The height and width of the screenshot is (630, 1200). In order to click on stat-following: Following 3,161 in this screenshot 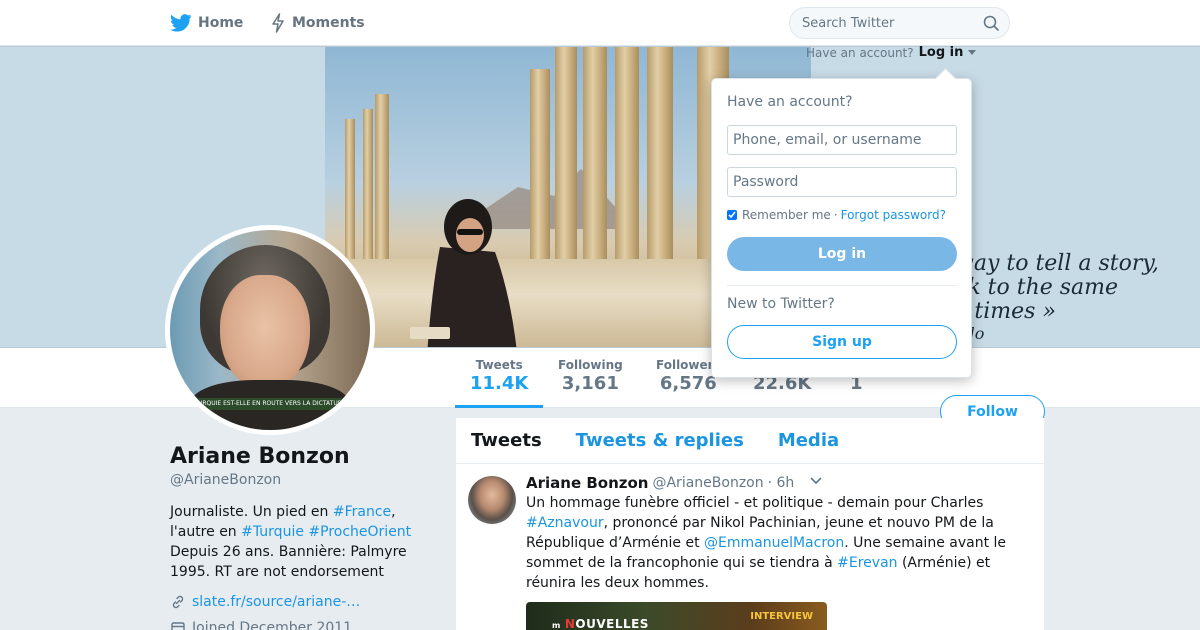, I will do `click(590, 376)`.